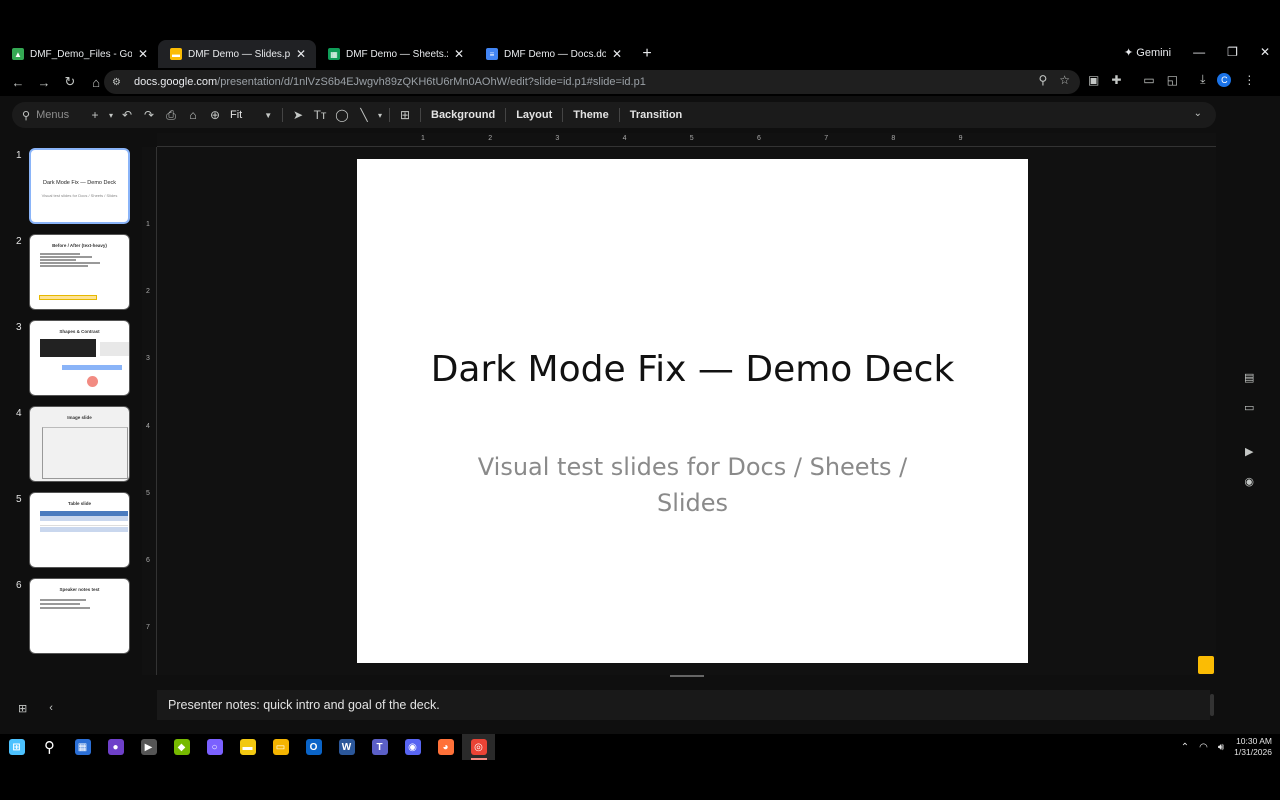 Image resolution: width=1280 pixels, height=800 pixels. What do you see at coordinates (686, 140) in the screenshot?
I see `horizontal-ruler: 1 2 3 4 5 6 7 8 9` at bounding box center [686, 140].